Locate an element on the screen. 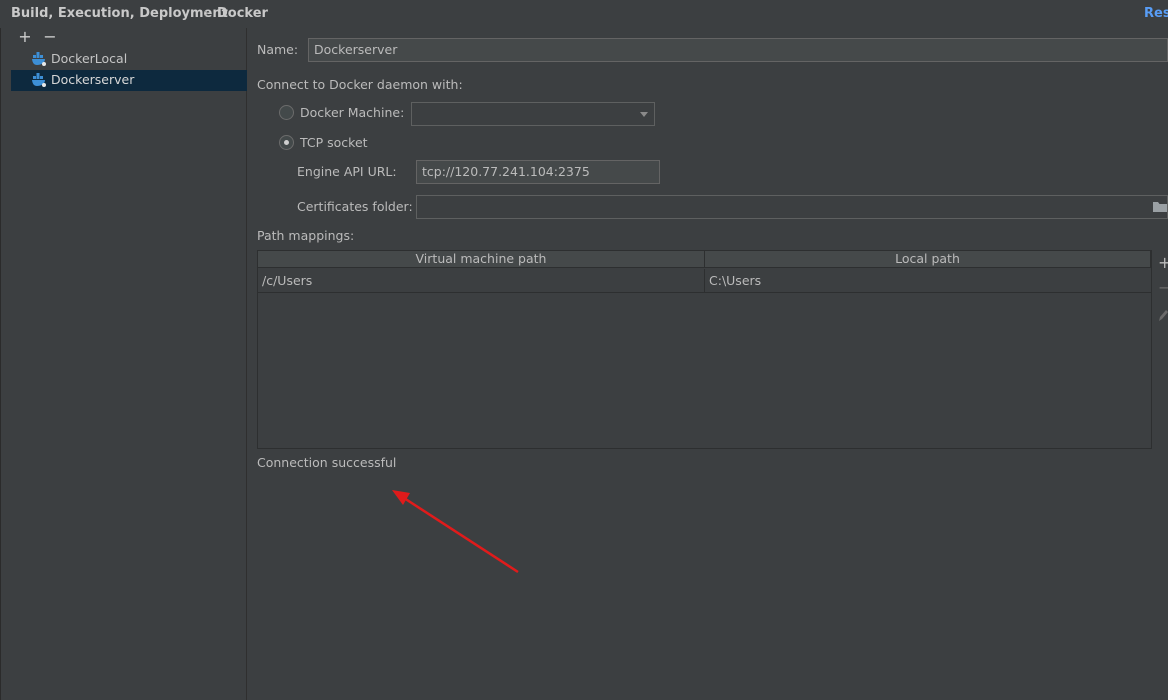 The height and width of the screenshot is (700, 1168). name-label: Name: is located at coordinates (278, 49).